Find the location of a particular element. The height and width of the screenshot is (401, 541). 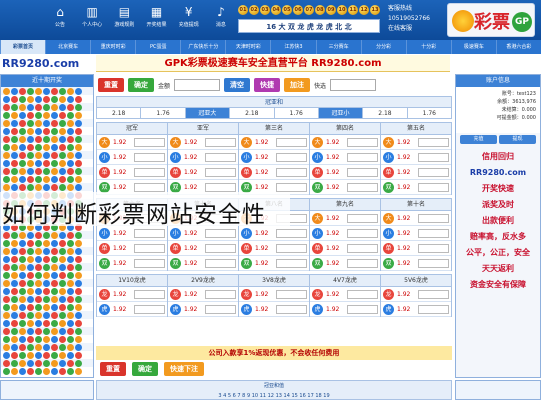

nav-tab: 江苏快3 is located at coordinates (292, 47).